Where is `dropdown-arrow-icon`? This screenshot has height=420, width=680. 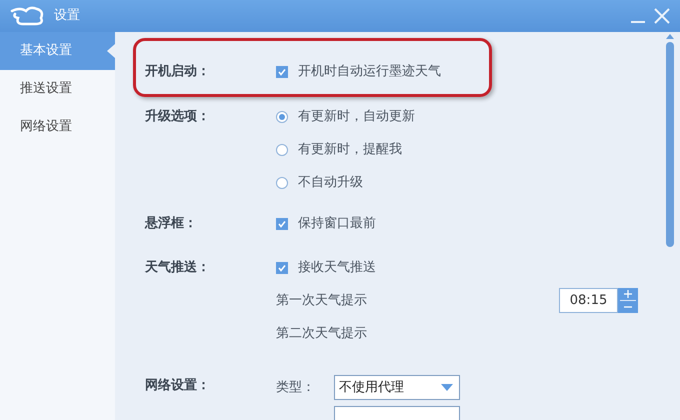
dropdown-arrow-icon is located at coordinates (447, 387).